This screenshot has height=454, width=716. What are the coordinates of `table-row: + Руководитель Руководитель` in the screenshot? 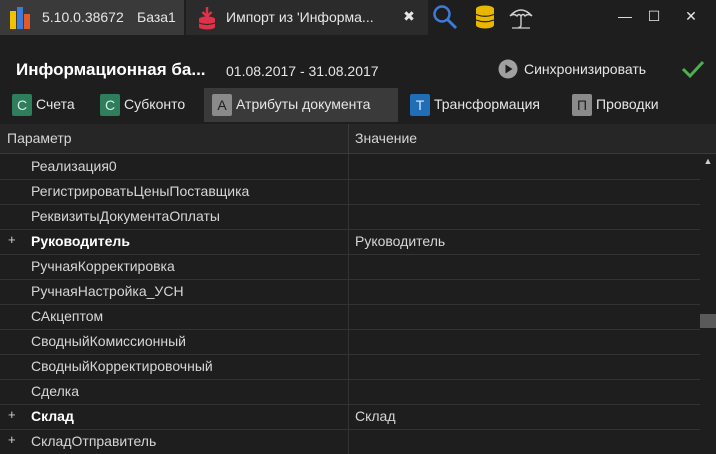 It's located at (350, 242).